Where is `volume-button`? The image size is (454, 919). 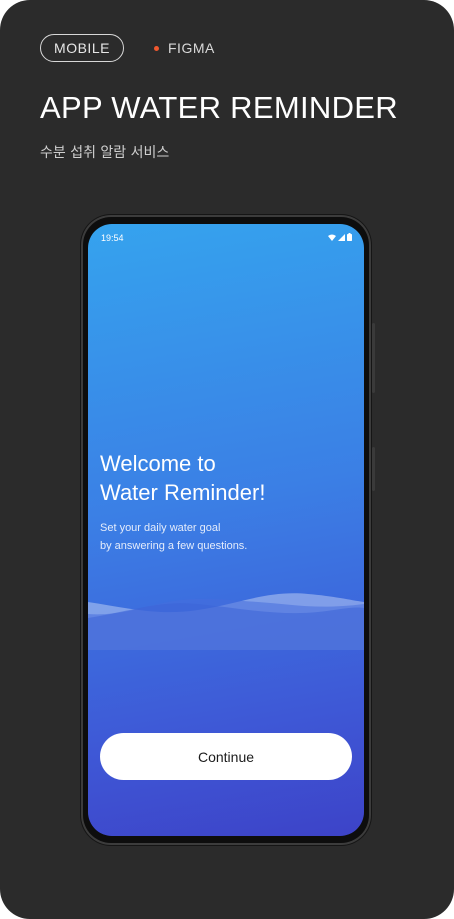 volume-button is located at coordinates (373, 358).